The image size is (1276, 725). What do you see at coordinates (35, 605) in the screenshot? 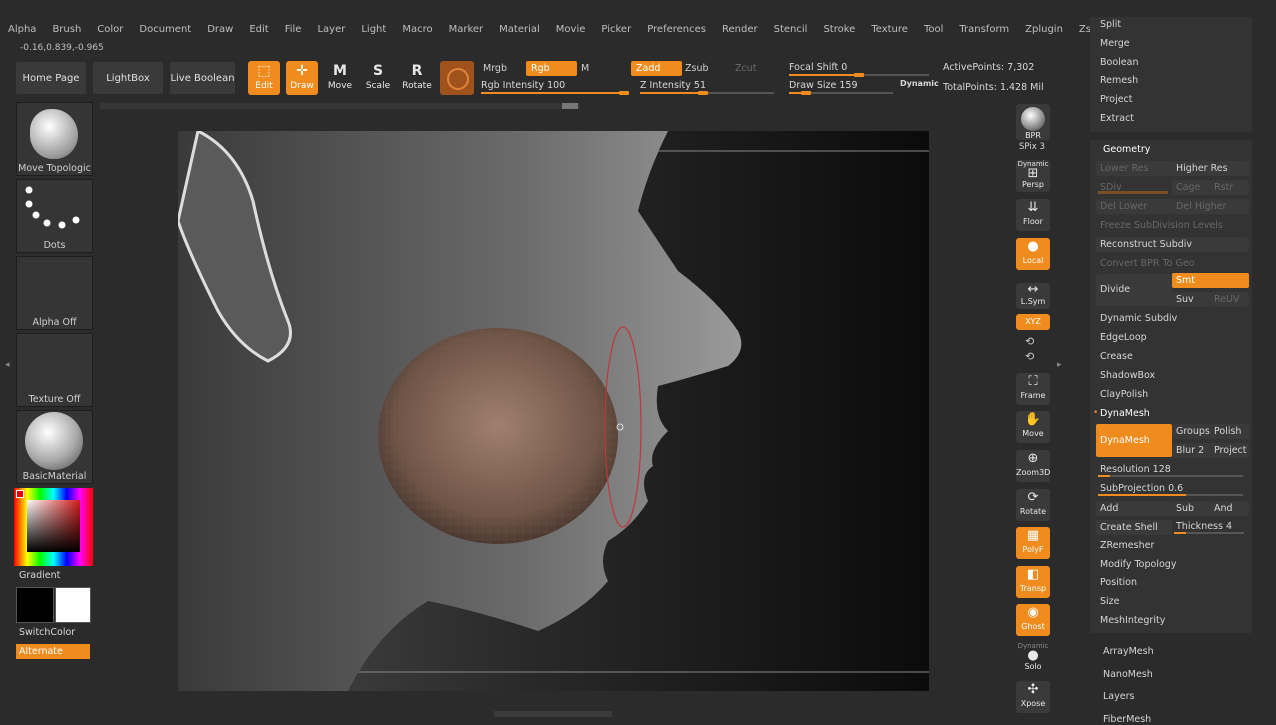
I see `main-color-swatch` at bounding box center [35, 605].